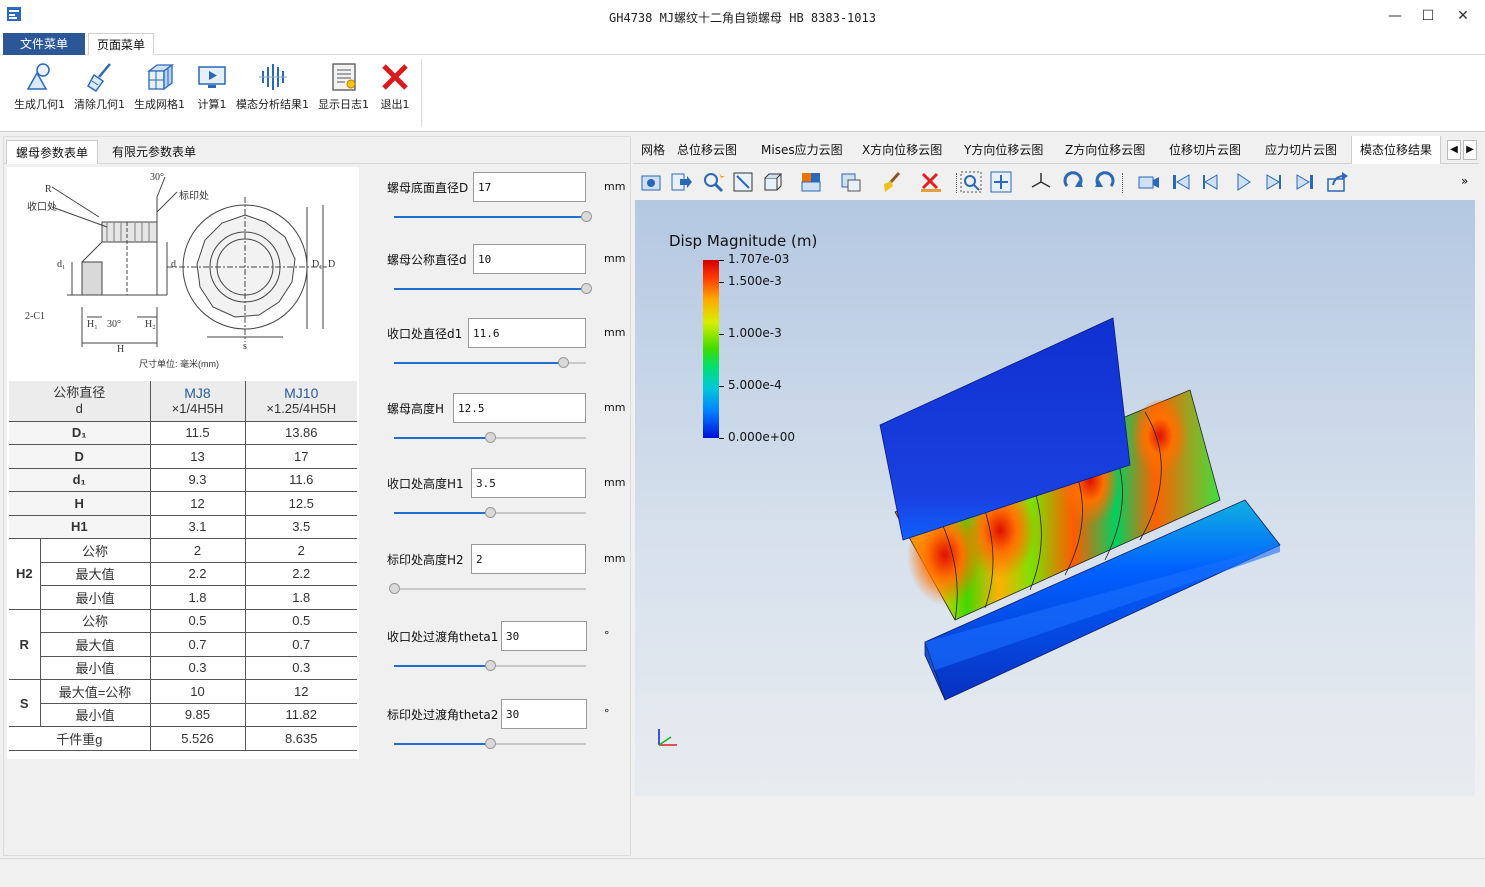  I want to click on tab-nut-params: 螺母参数表单, so click(52, 152).